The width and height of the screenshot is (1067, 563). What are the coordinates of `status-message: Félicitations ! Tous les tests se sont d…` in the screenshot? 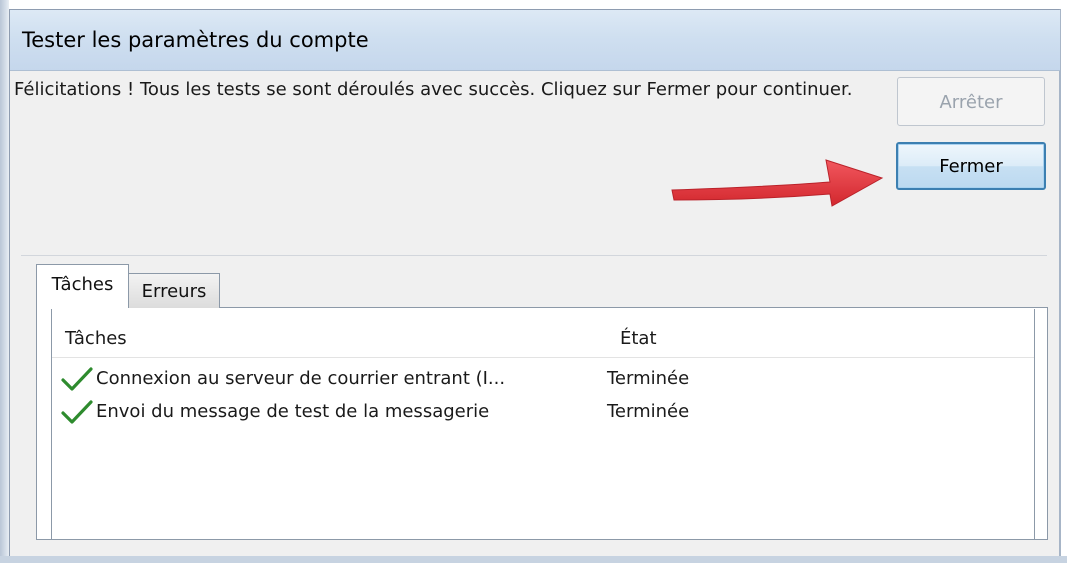 It's located at (433, 89).